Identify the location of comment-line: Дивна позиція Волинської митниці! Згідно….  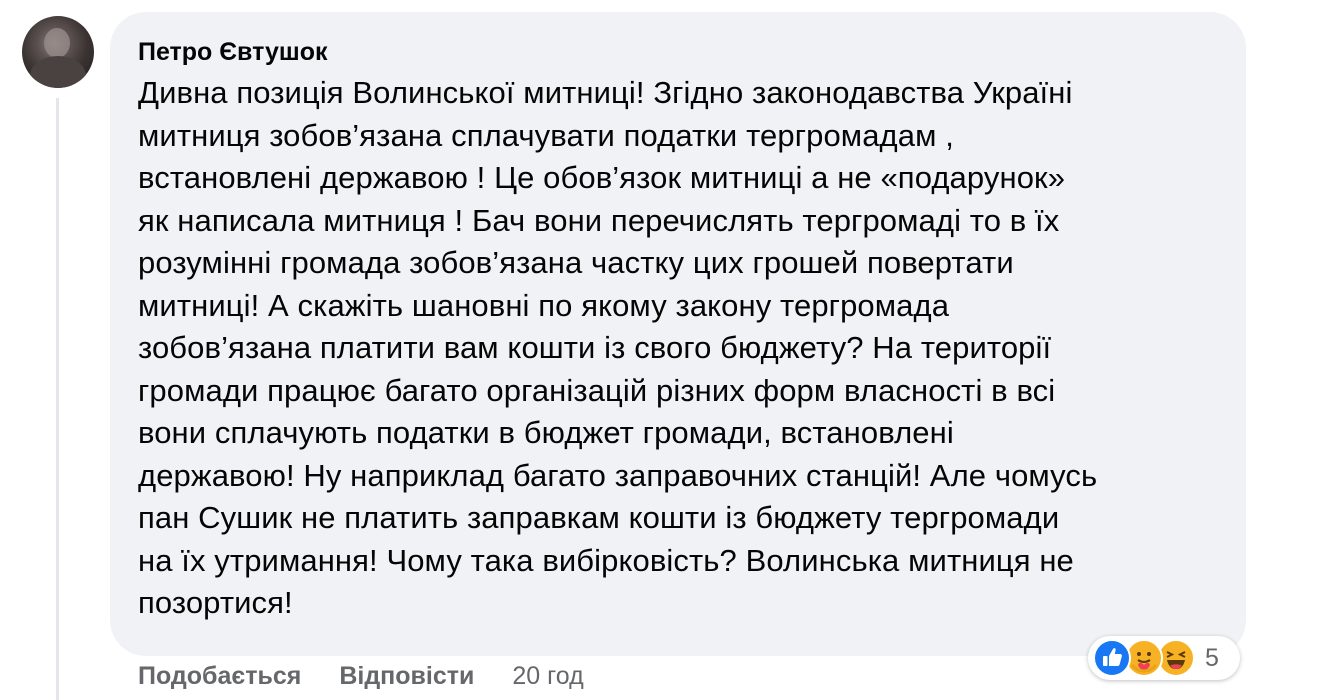
(605, 92).